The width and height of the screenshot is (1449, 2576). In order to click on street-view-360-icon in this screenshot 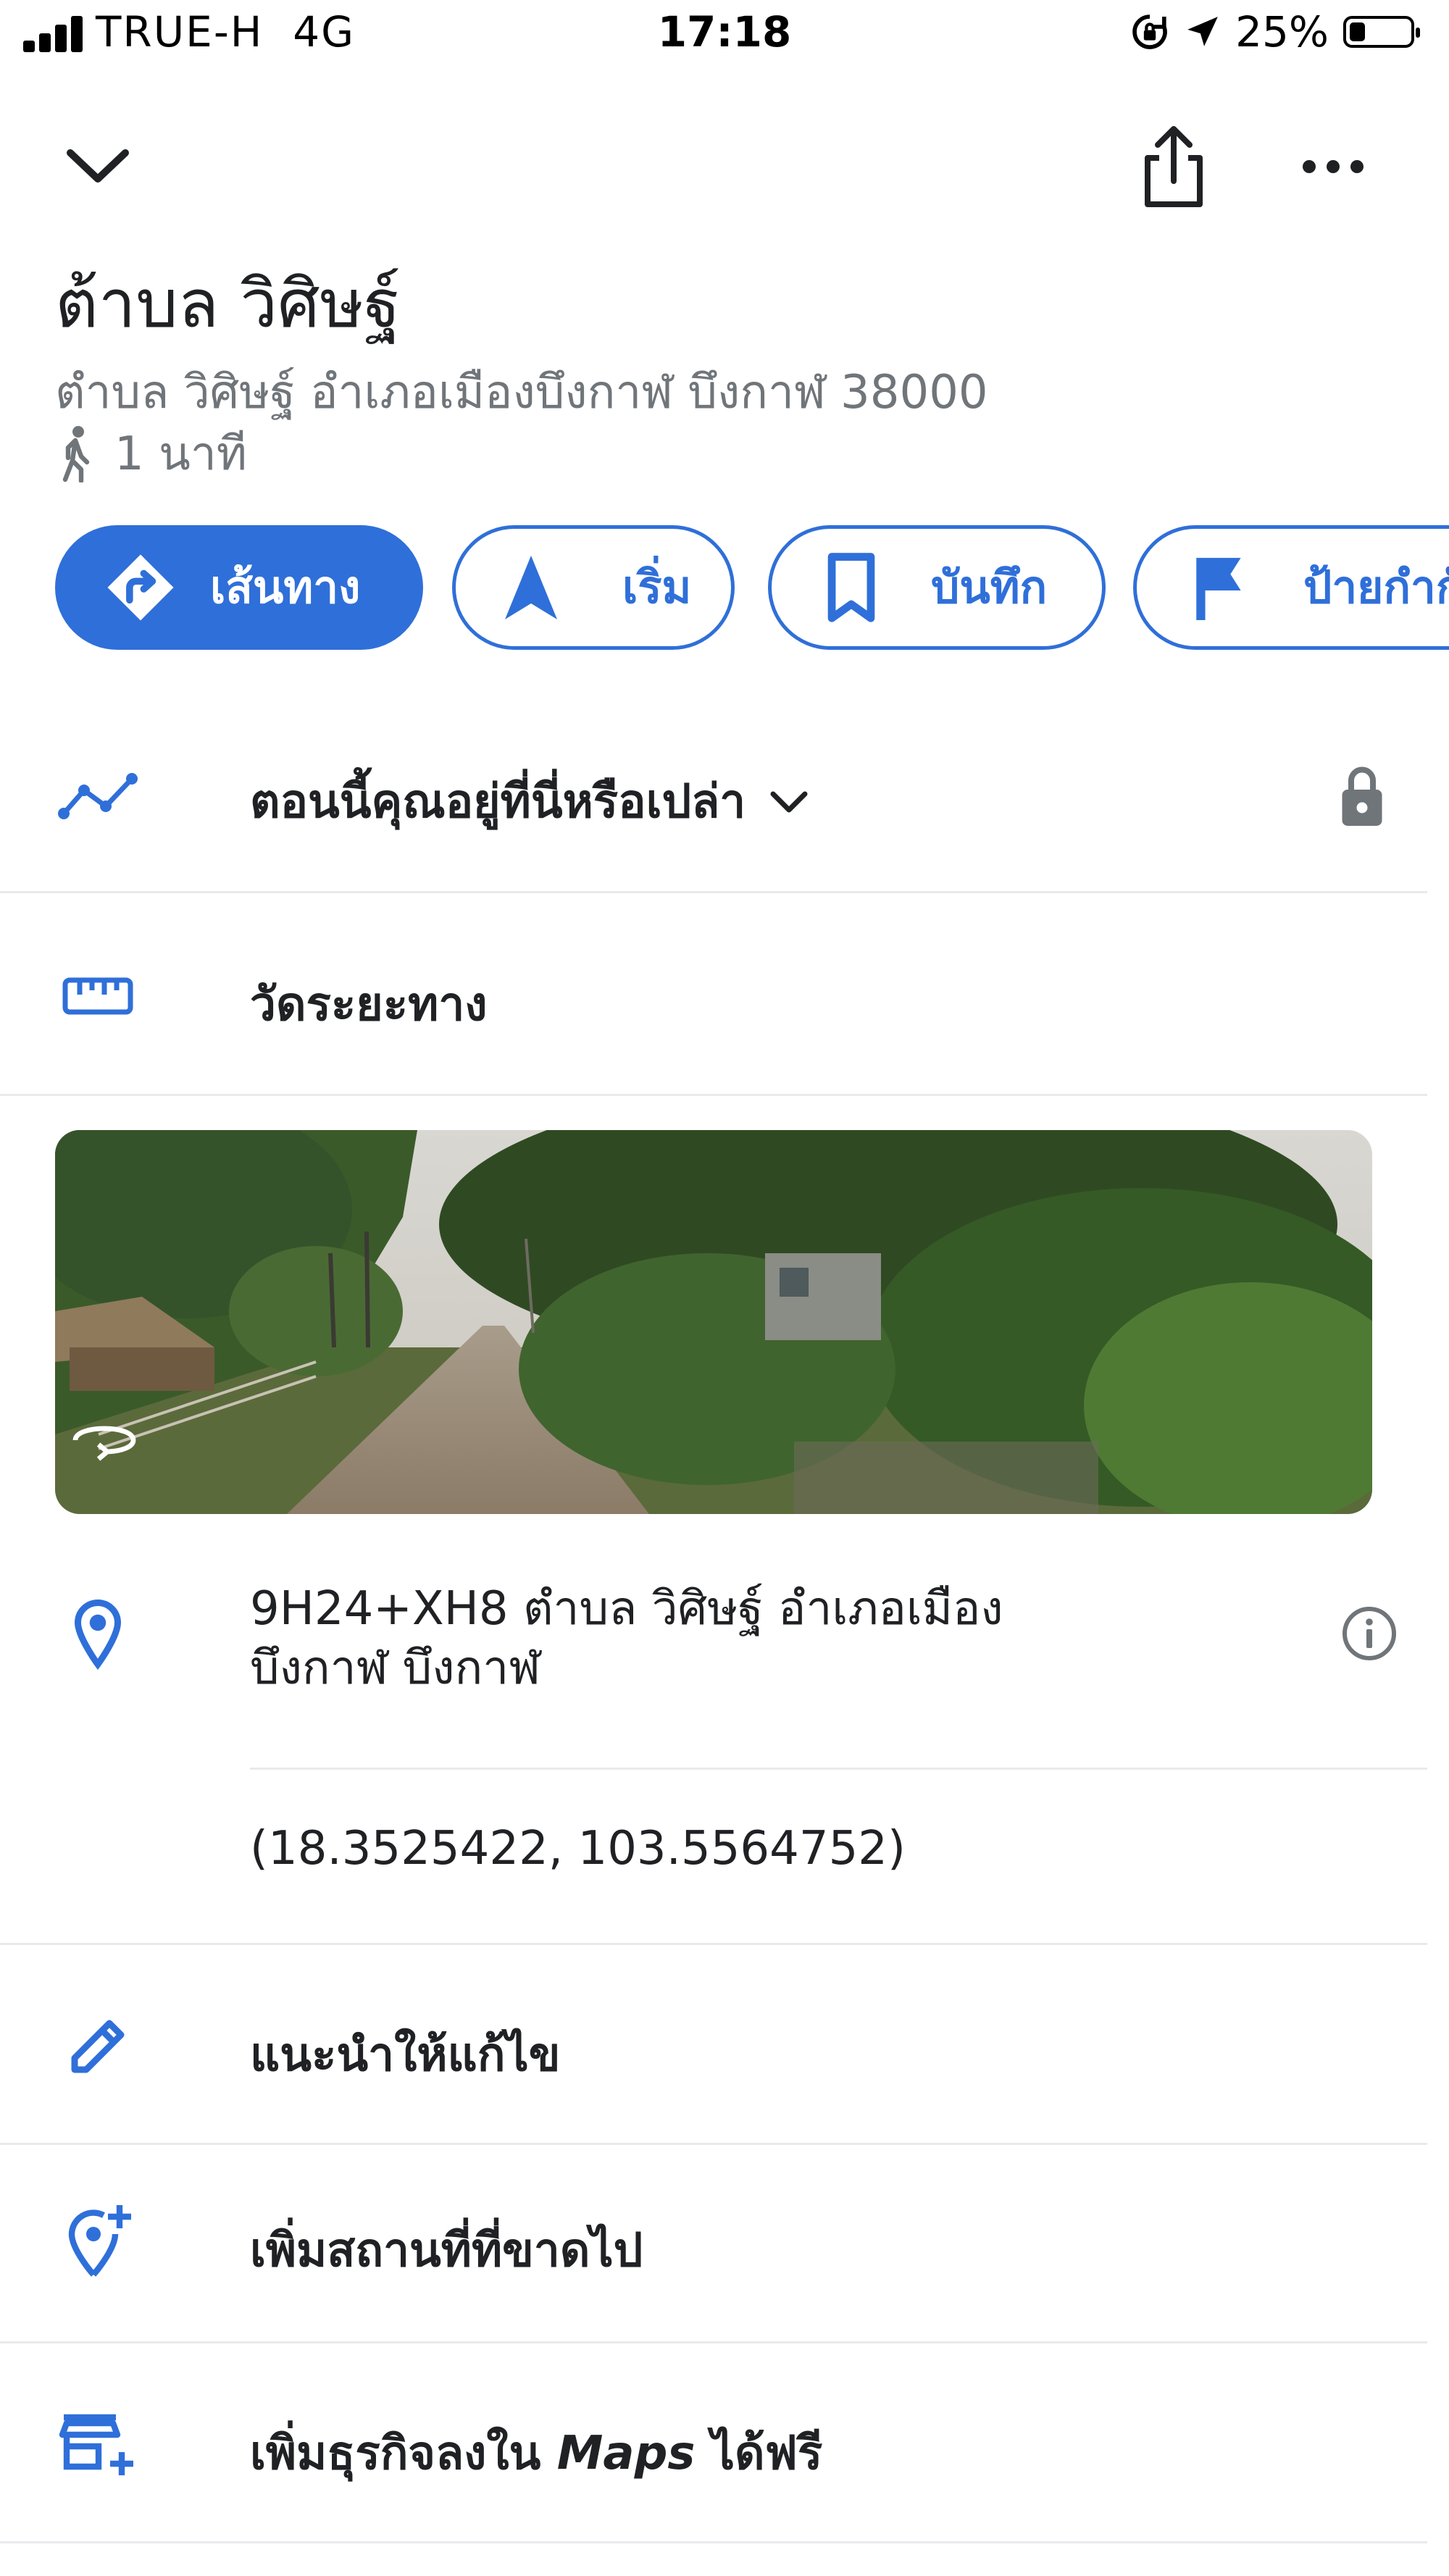, I will do `click(104, 1443)`.